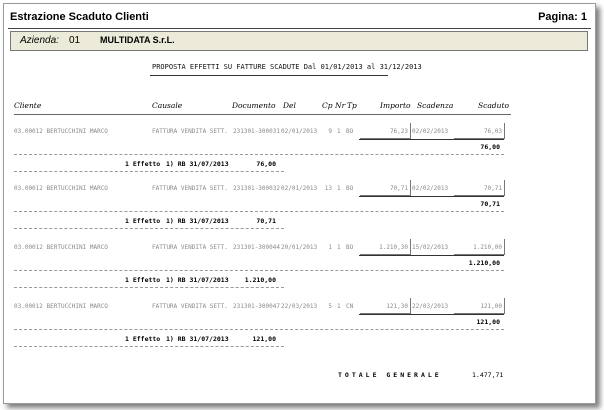 The image size is (604, 410). Describe the element at coordinates (327, 105) in the screenshot. I see `col-cp: Cp` at that location.